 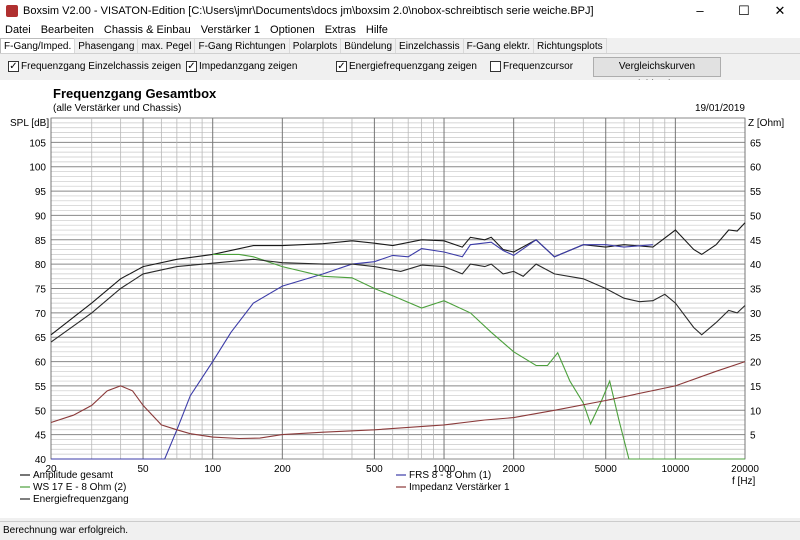 I want to click on y-tick-label: 50, so click(x=41, y=411).